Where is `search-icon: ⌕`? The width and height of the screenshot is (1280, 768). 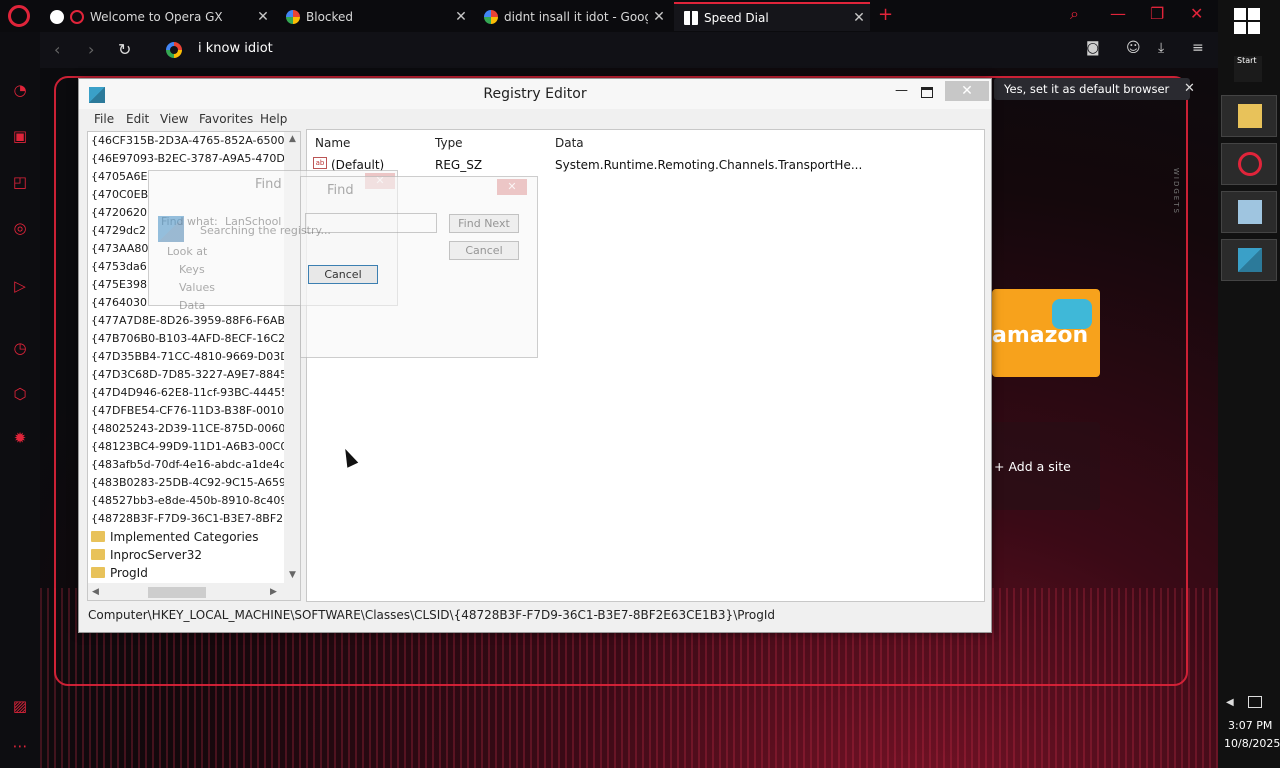 search-icon: ⌕ is located at coordinates (1074, 14).